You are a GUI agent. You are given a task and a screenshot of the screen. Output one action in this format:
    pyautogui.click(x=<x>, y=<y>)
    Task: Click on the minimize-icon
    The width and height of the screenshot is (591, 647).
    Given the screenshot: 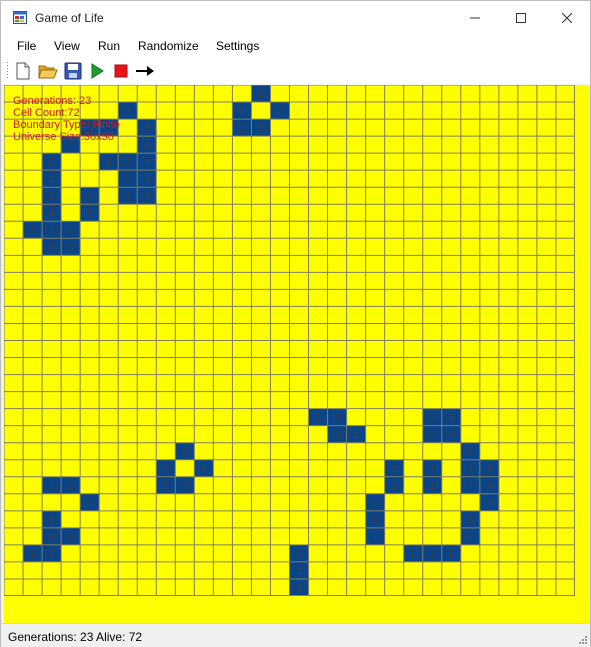 What is the action you would take?
    pyautogui.click(x=475, y=18)
    